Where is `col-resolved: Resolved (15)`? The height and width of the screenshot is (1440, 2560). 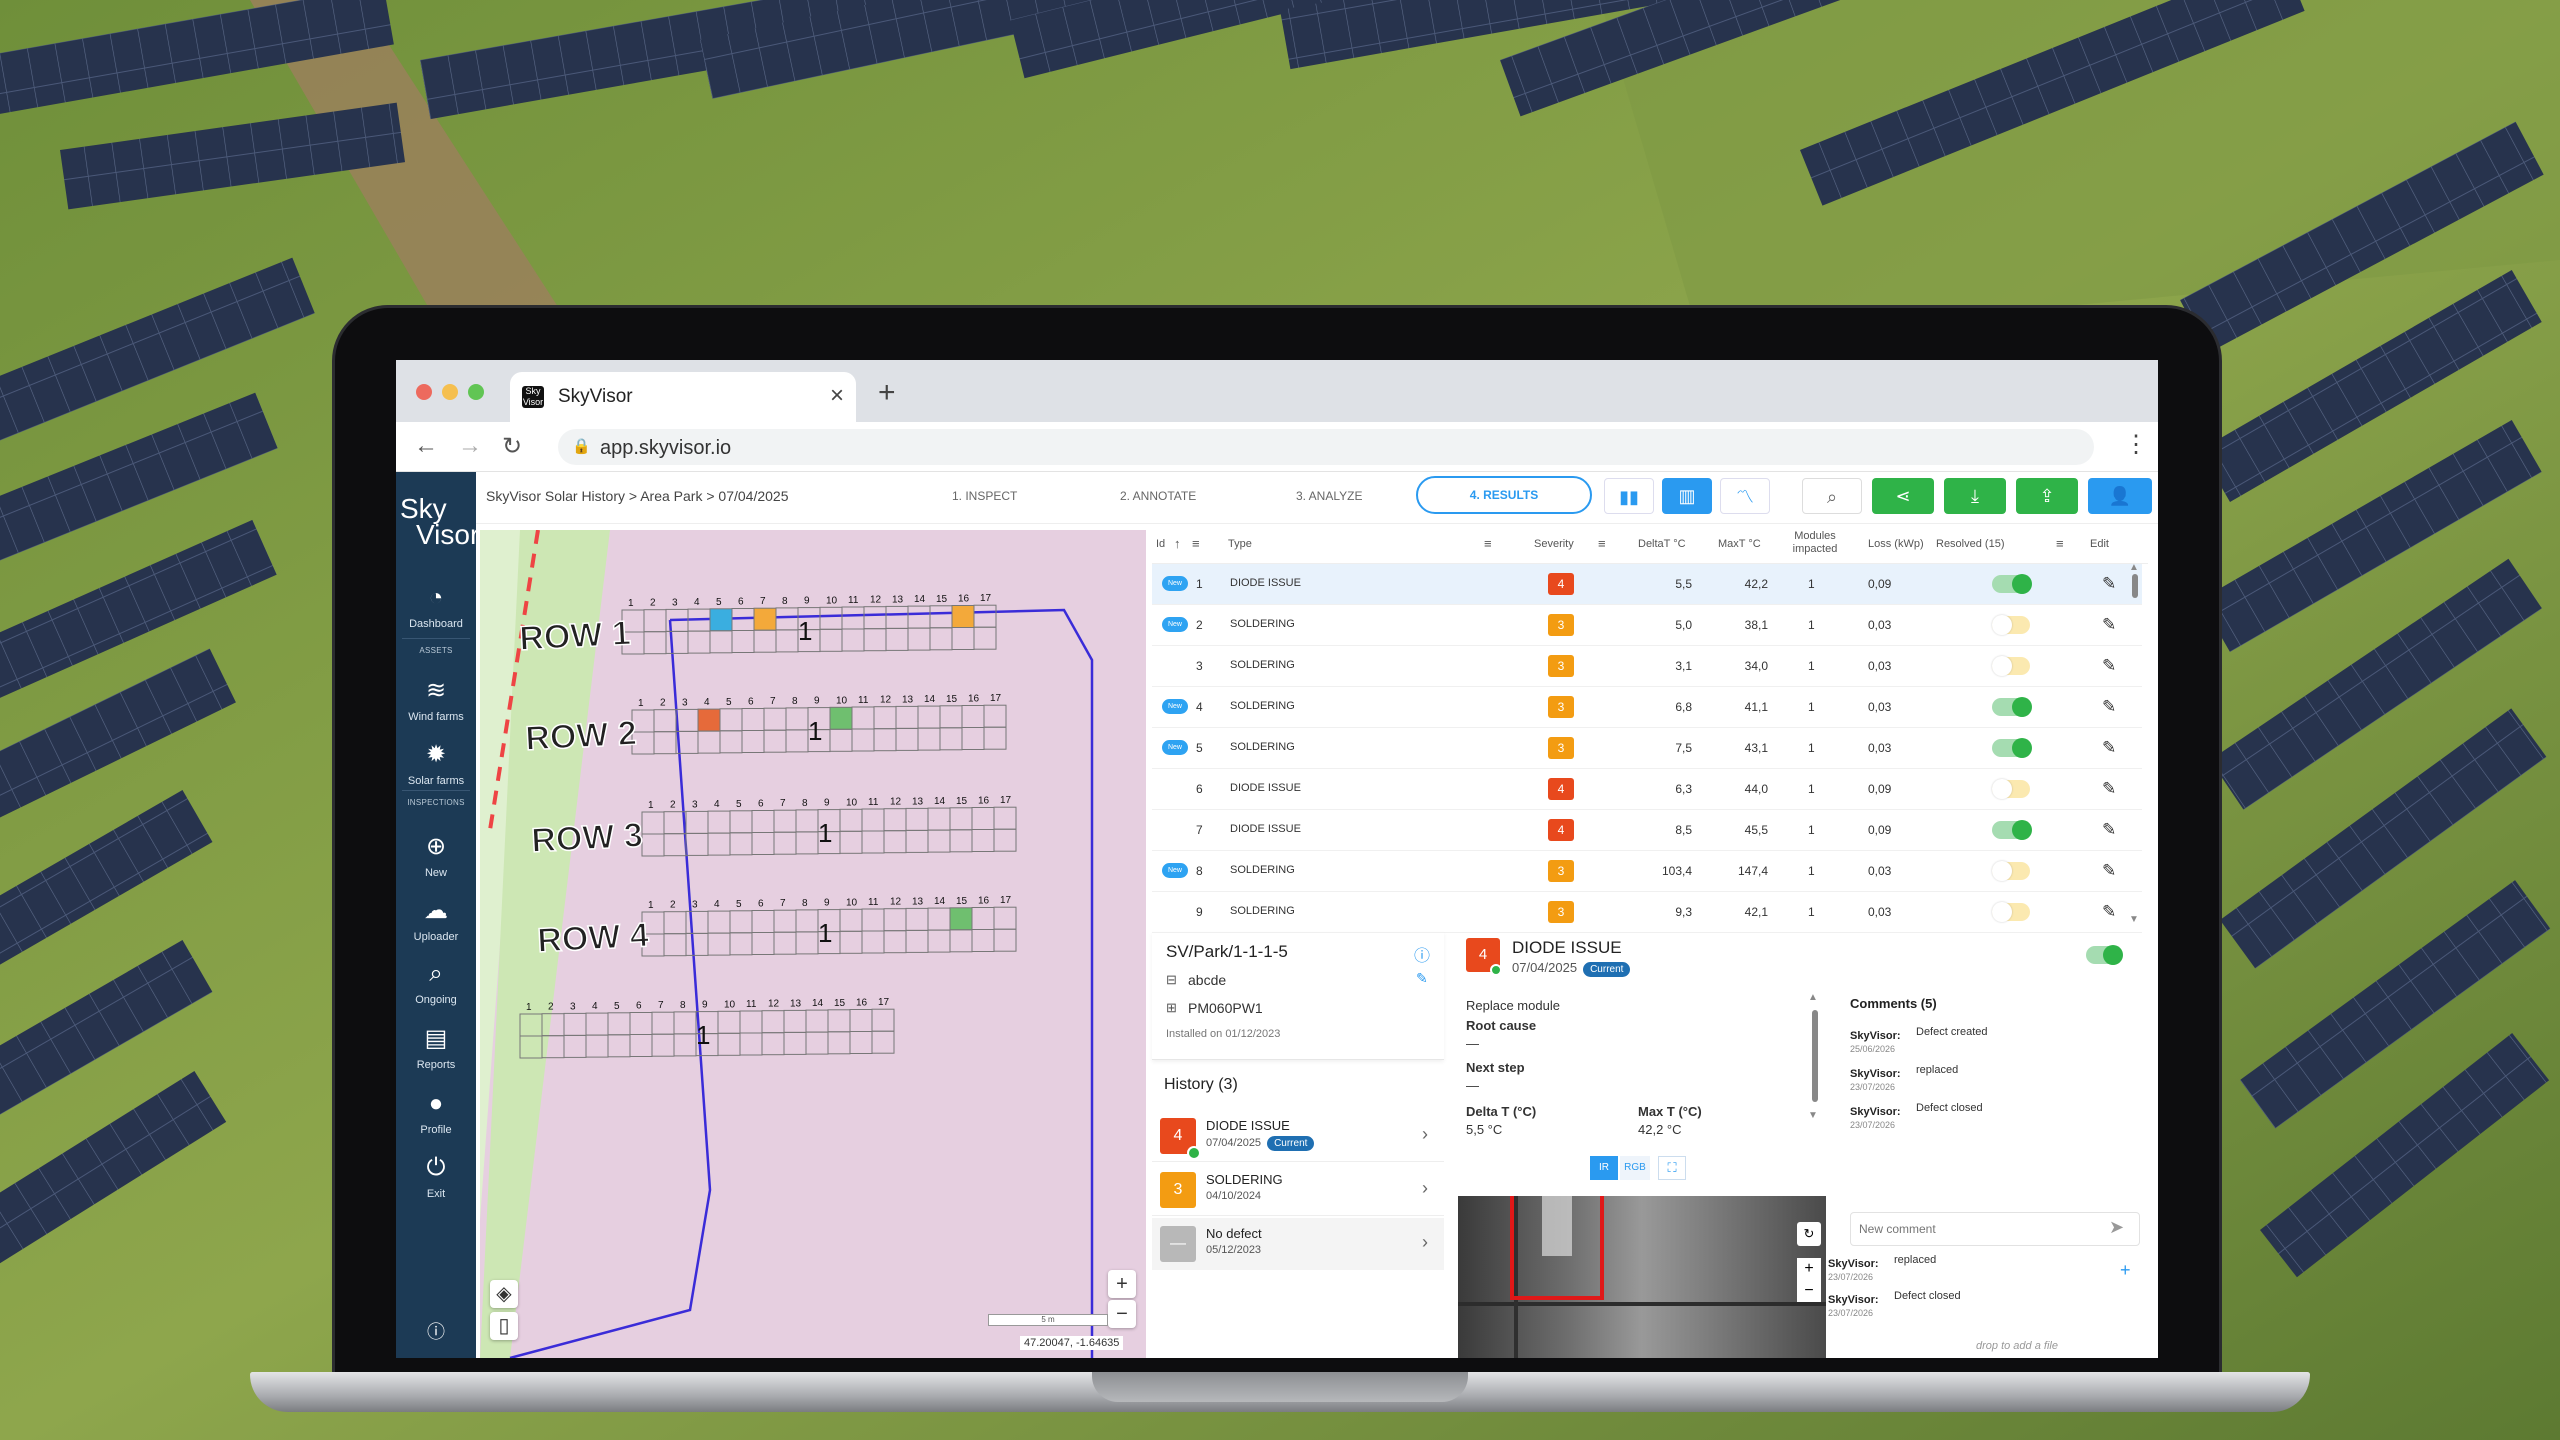 col-resolved: Resolved (15) is located at coordinates (1970, 544).